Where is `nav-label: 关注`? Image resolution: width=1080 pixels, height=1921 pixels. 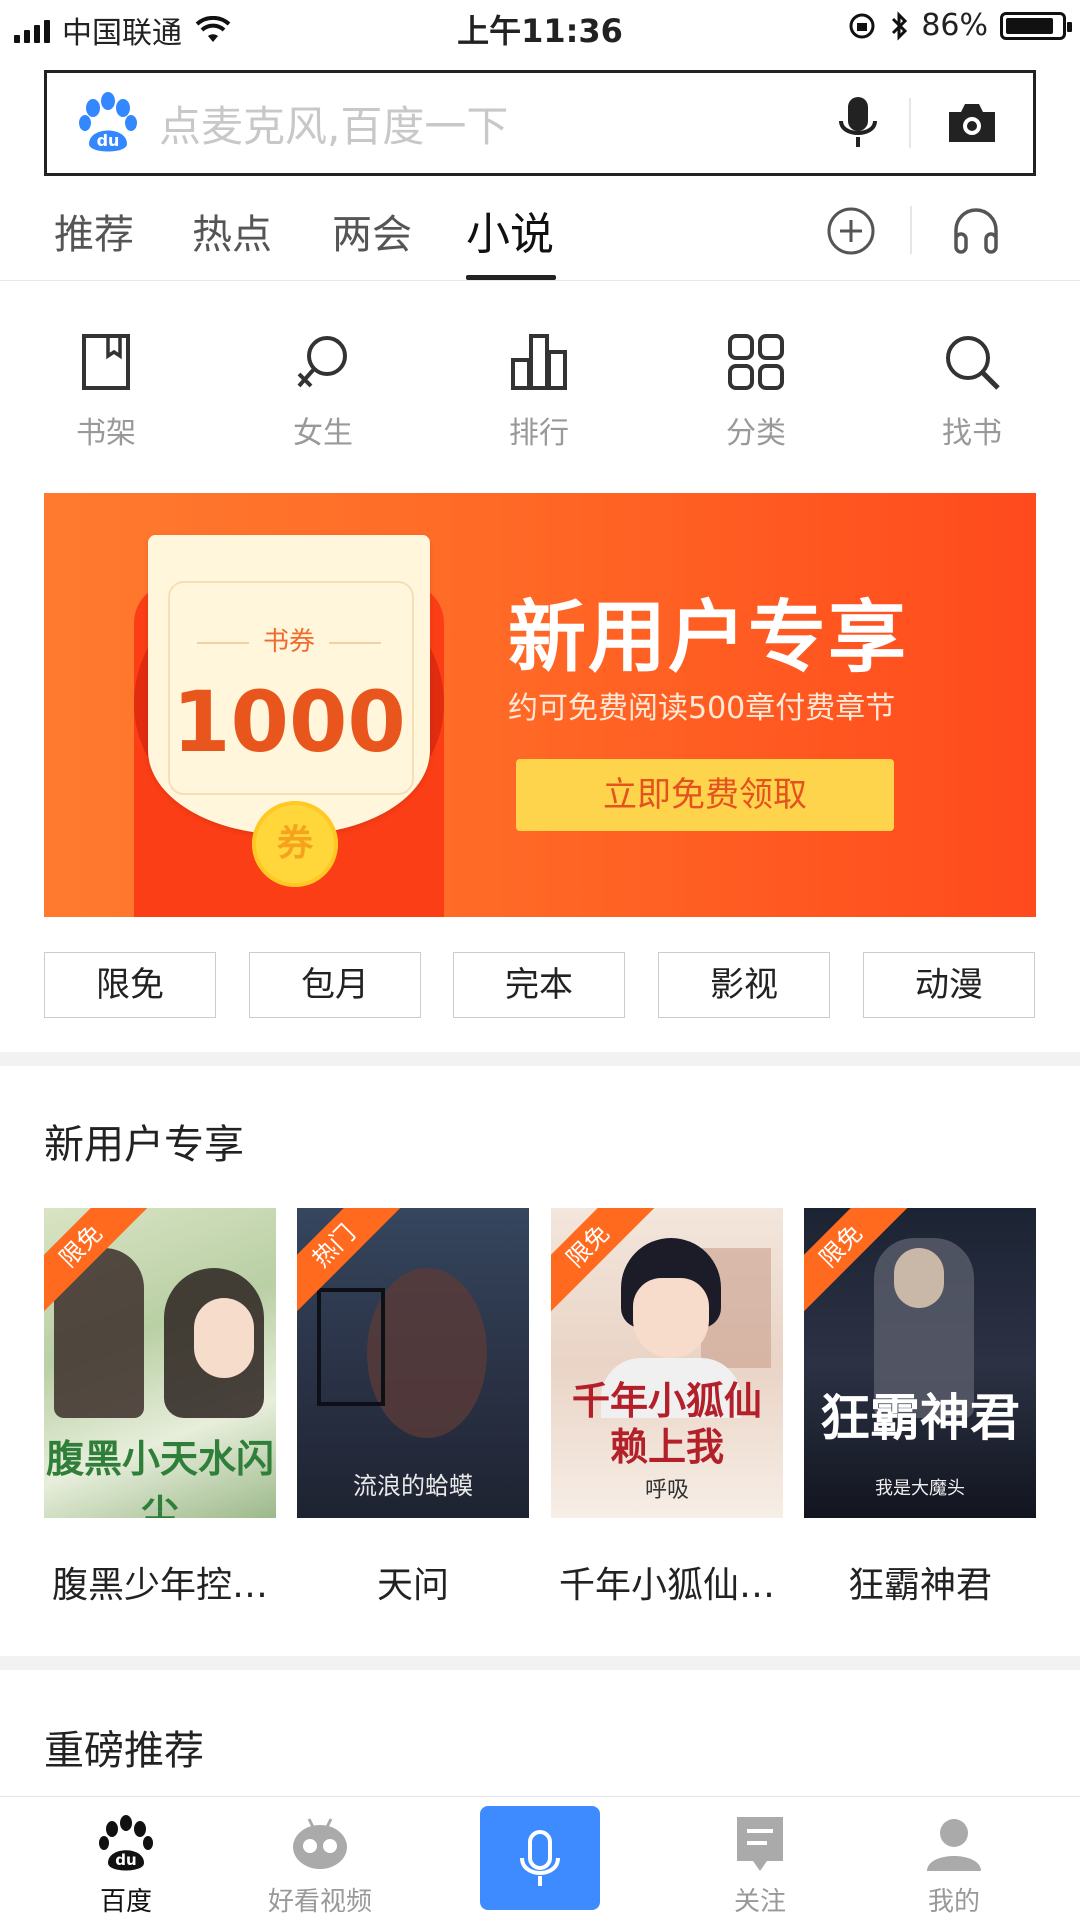
nav-label: 关注 is located at coordinates (759, 1902).